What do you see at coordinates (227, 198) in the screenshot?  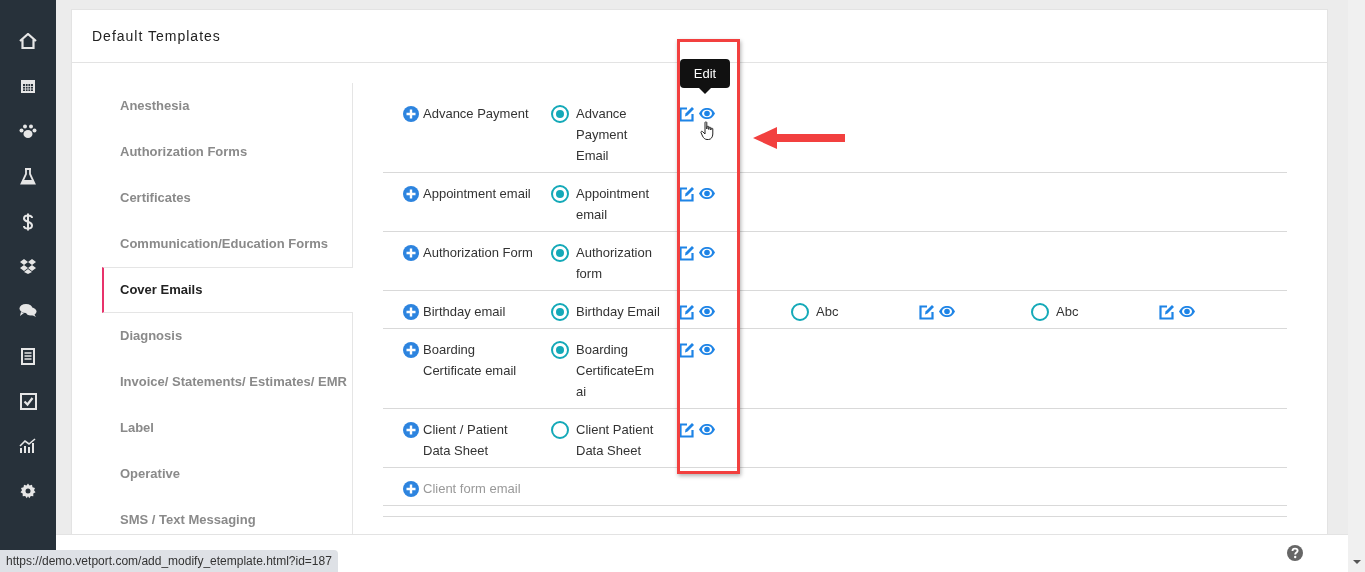 I see `category-tab: Certificates` at bounding box center [227, 198].